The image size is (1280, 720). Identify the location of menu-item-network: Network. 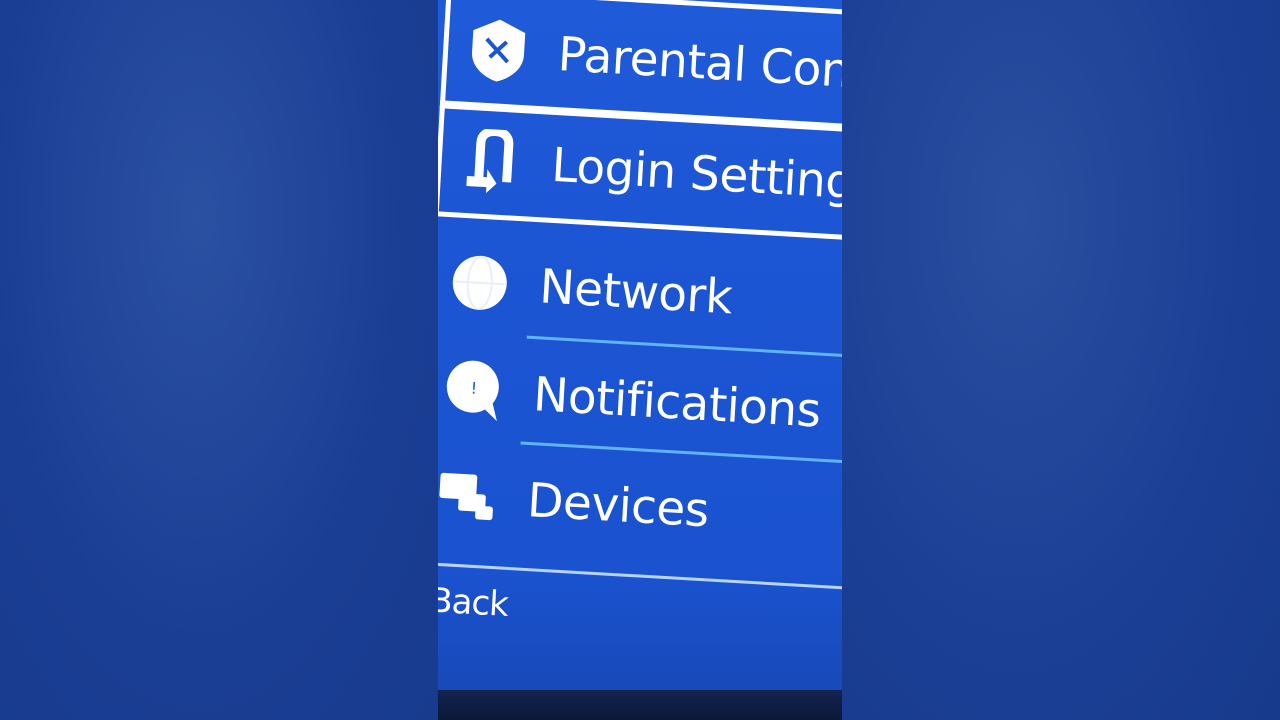
(640, 292).